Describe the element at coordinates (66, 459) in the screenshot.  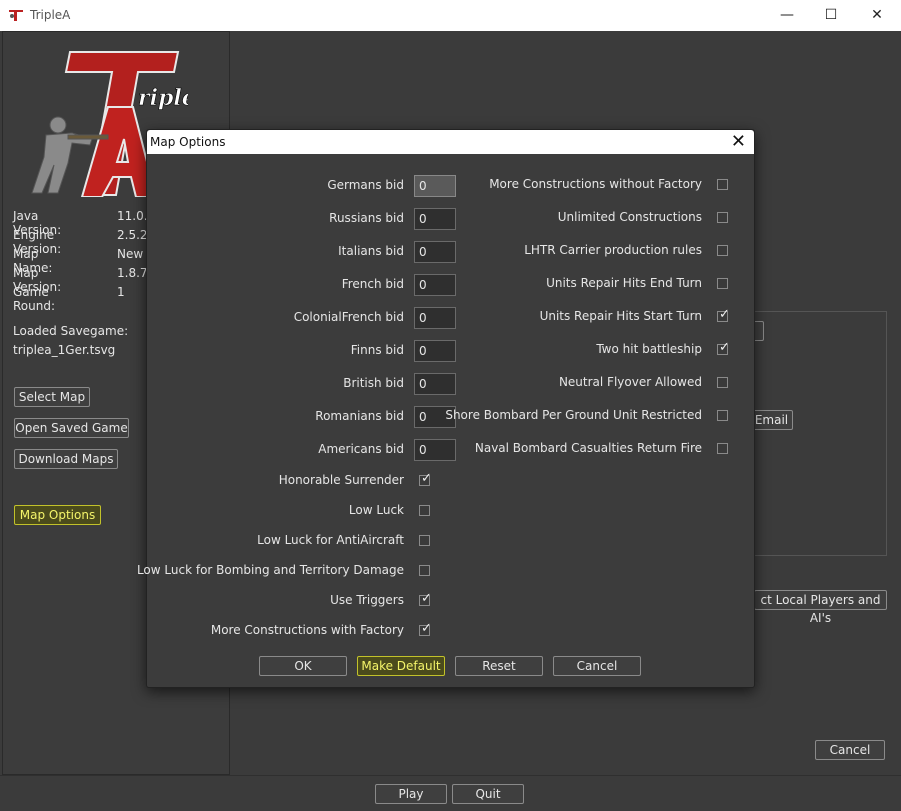
I see `download-maps-button: Download Maps` at that location.